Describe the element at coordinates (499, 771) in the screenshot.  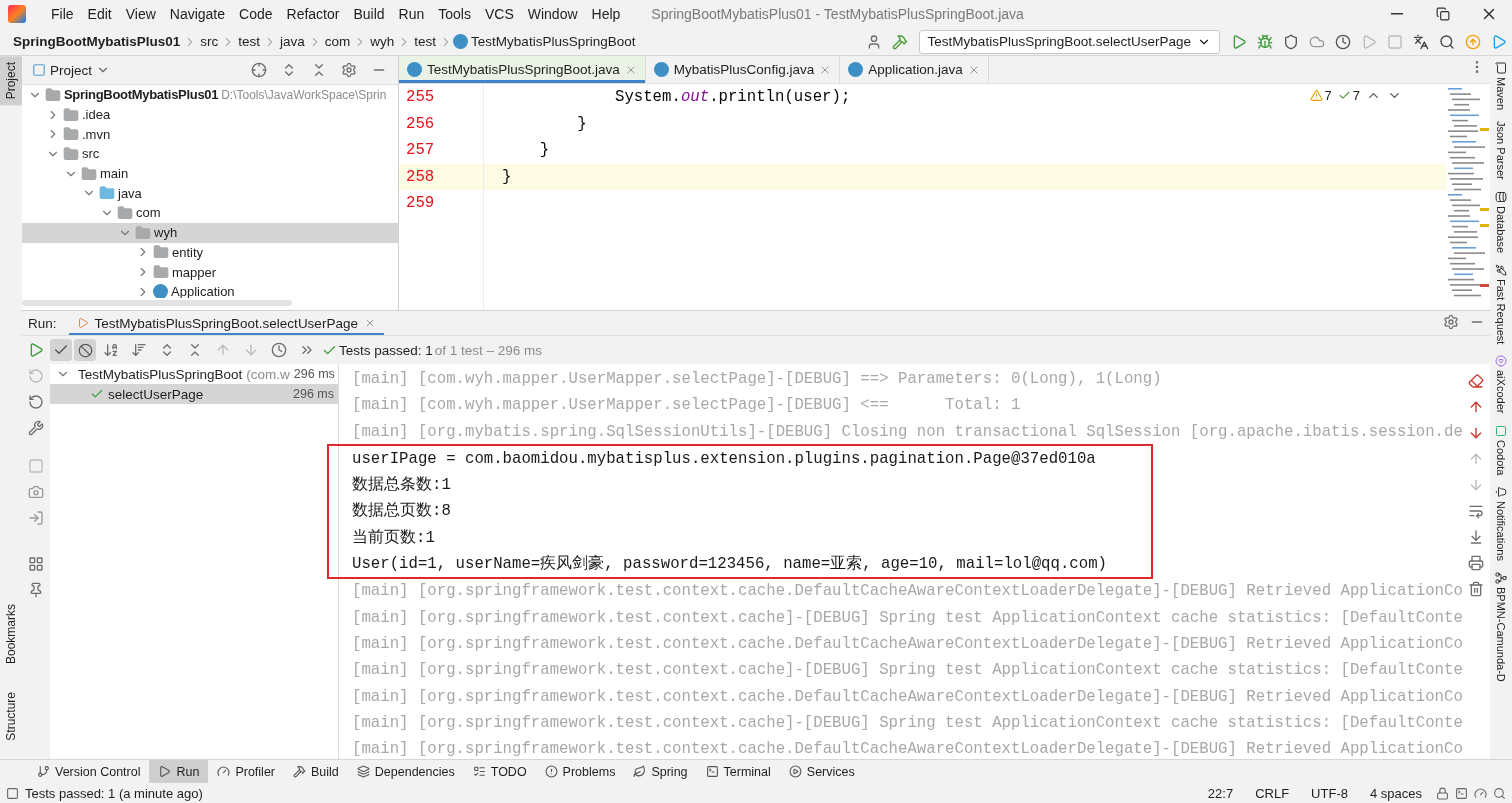
I see `tool-window-tab: TODO` at that location.